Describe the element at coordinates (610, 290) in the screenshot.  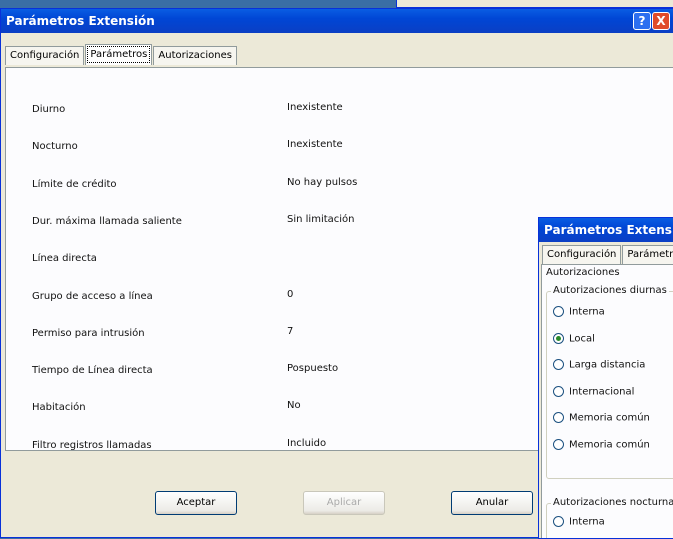
I see `day-group-title: Autorizaciones diurnas` at that location.